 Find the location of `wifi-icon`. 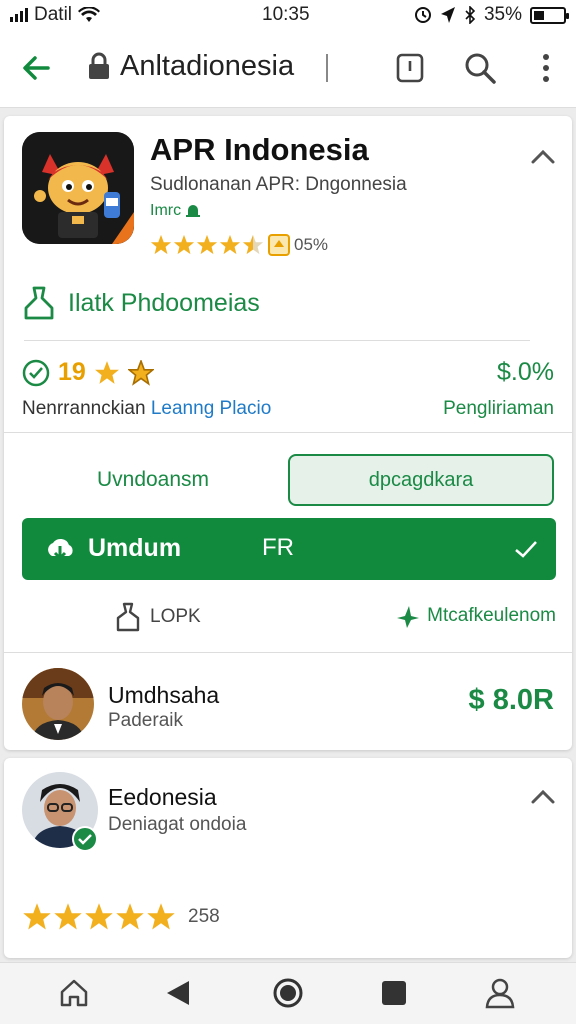

wifi-icon is located at coordinates (89, 14).